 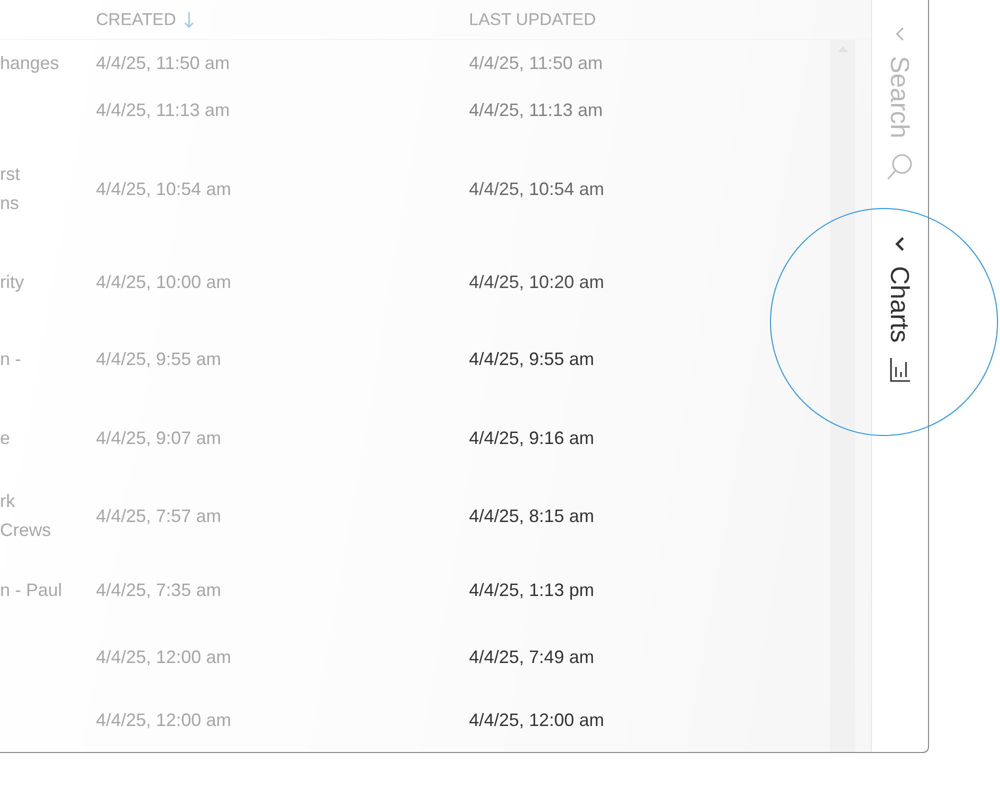 I want to click on row-name: rity, so click(x=12, y=282).